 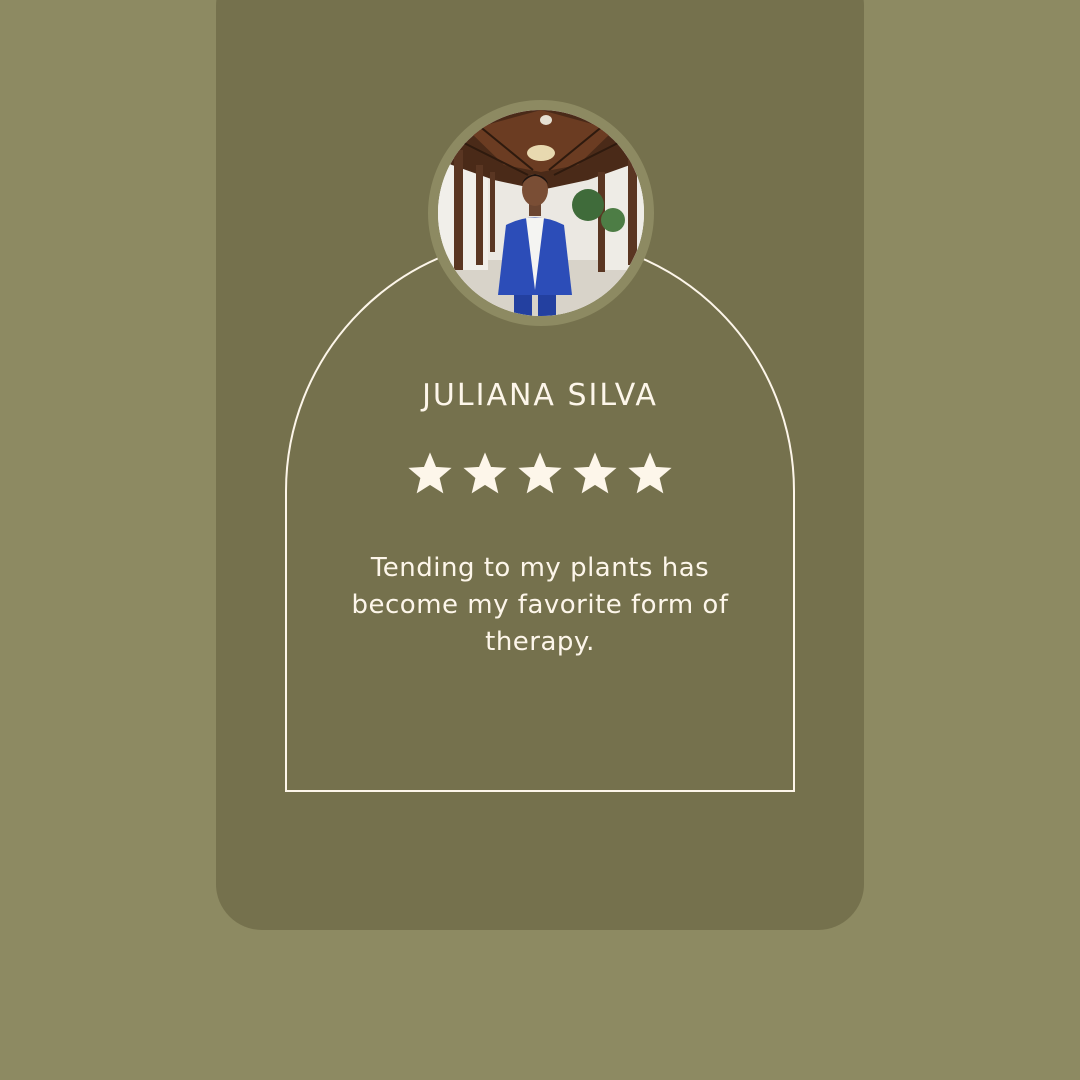 I want to click on avatar-photo, so click(x=541, y=213).